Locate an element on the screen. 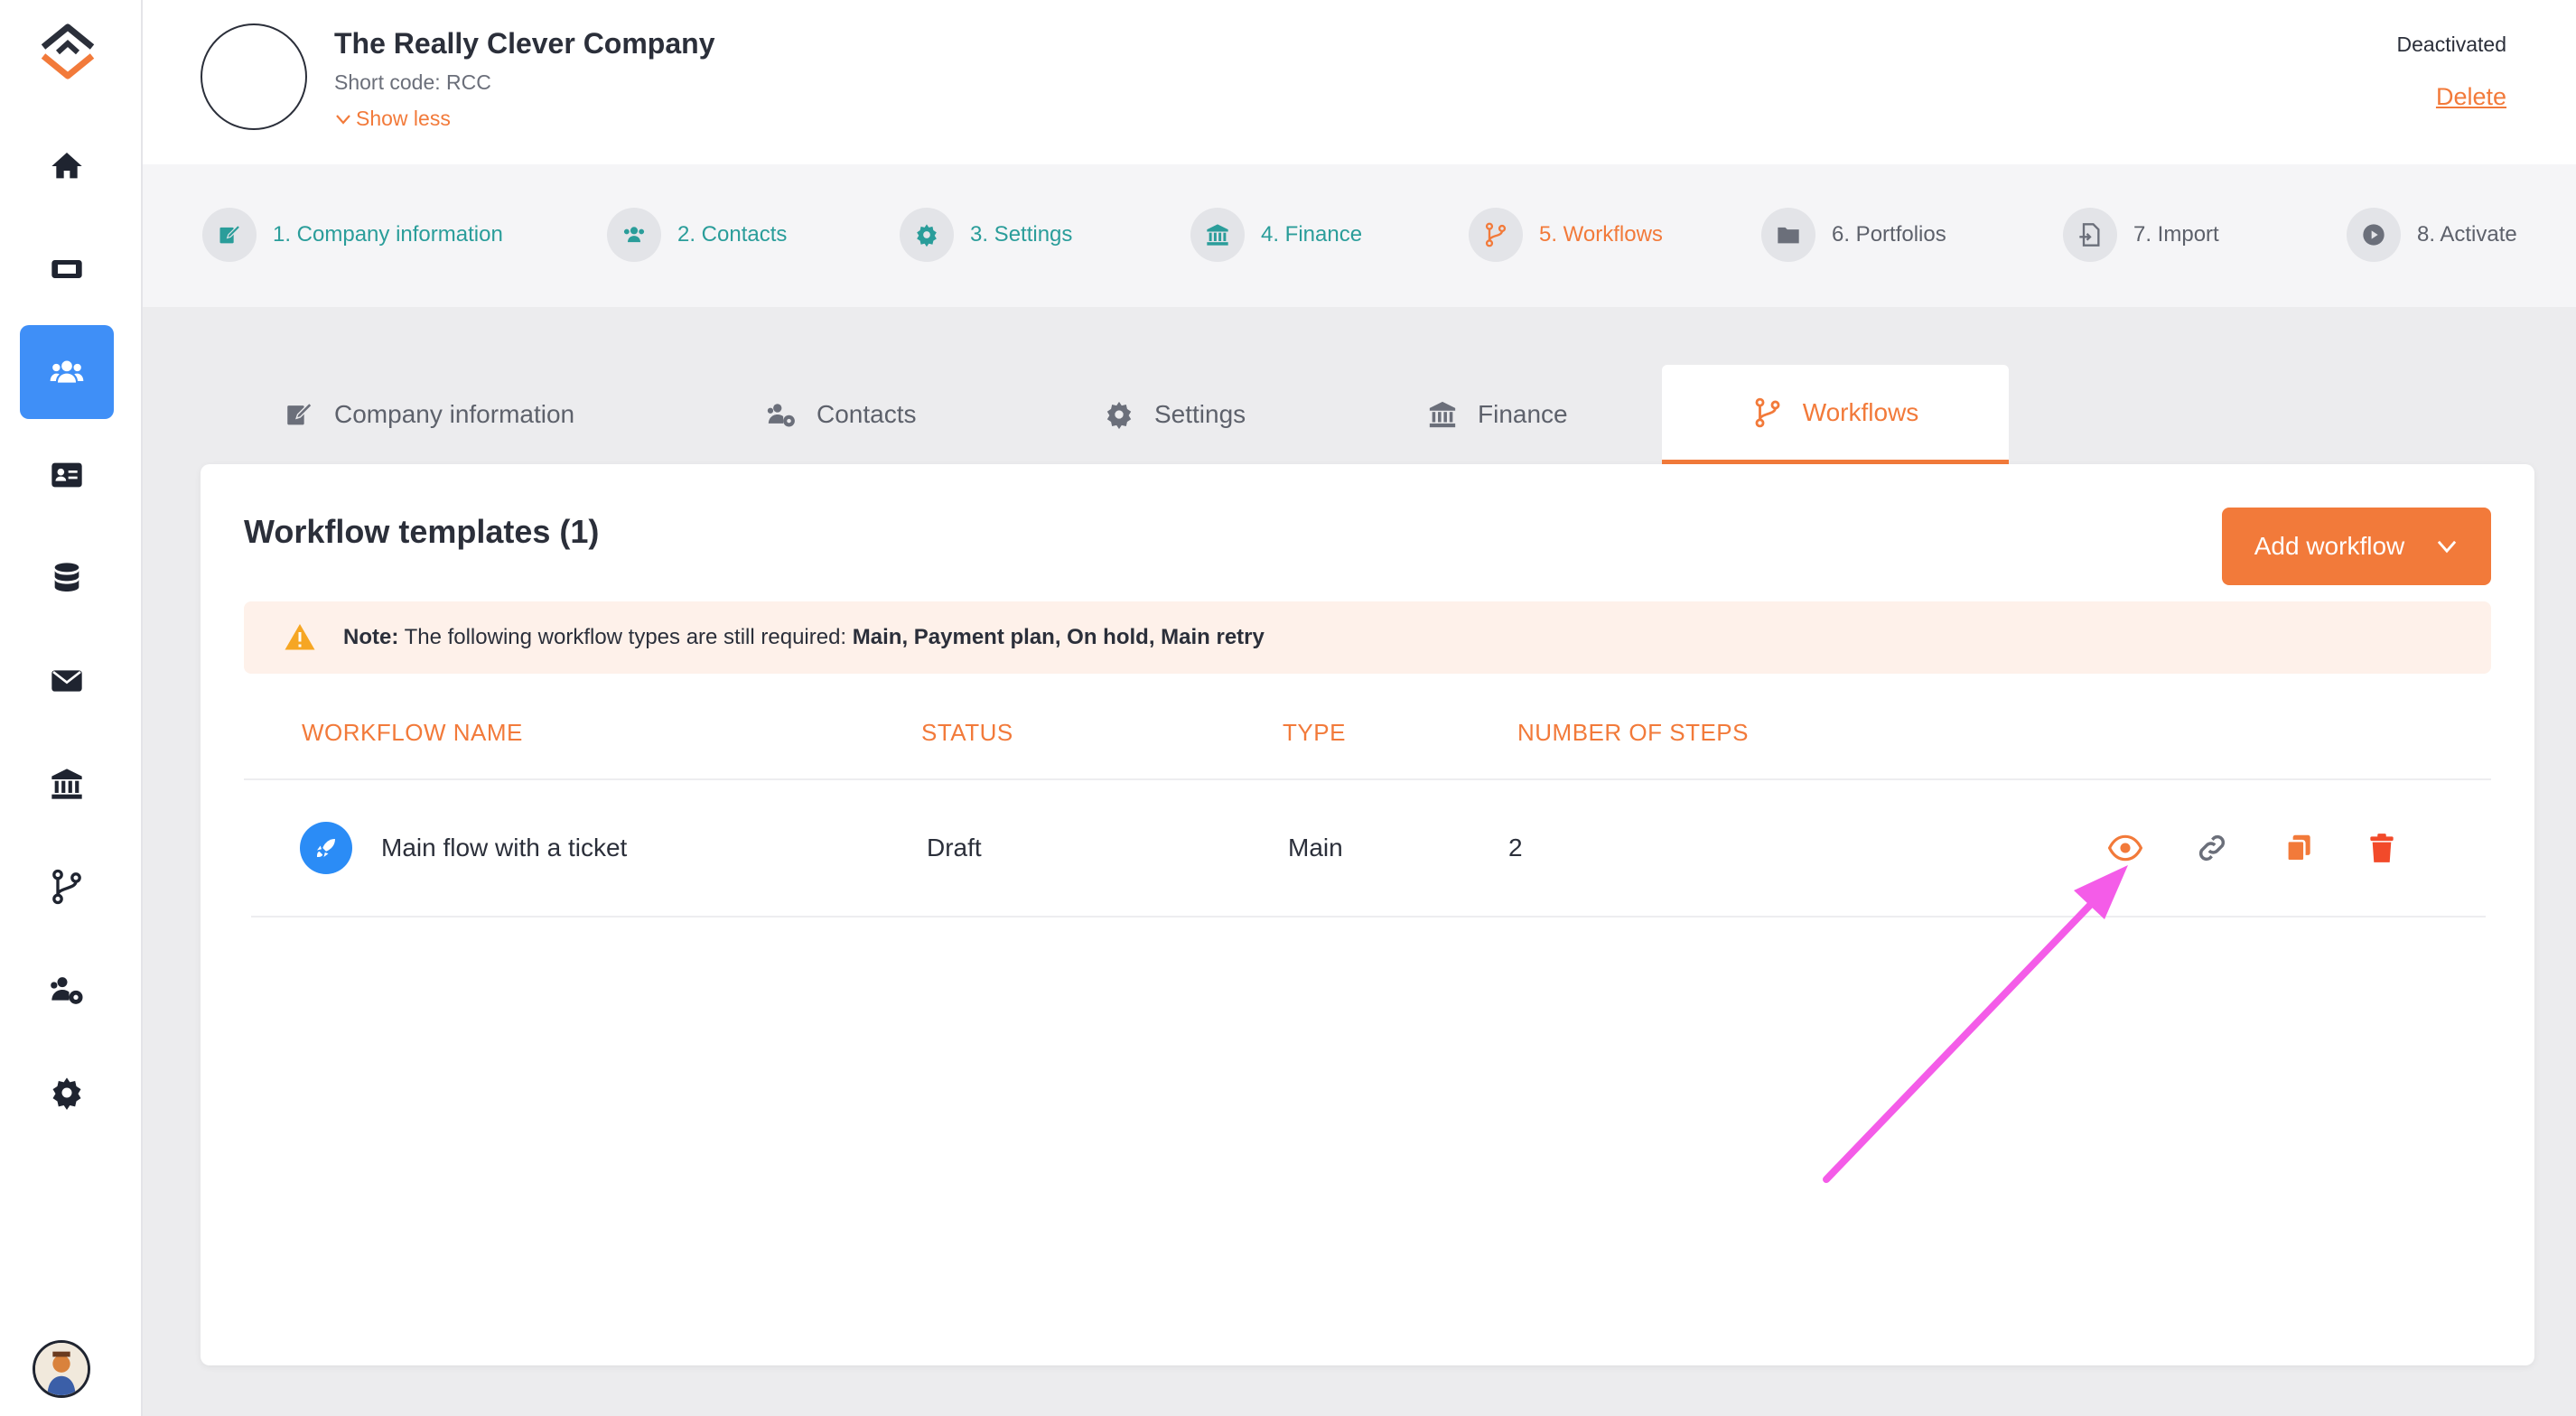  column-header-type: TYPE is located at coordinates (1314, 733).